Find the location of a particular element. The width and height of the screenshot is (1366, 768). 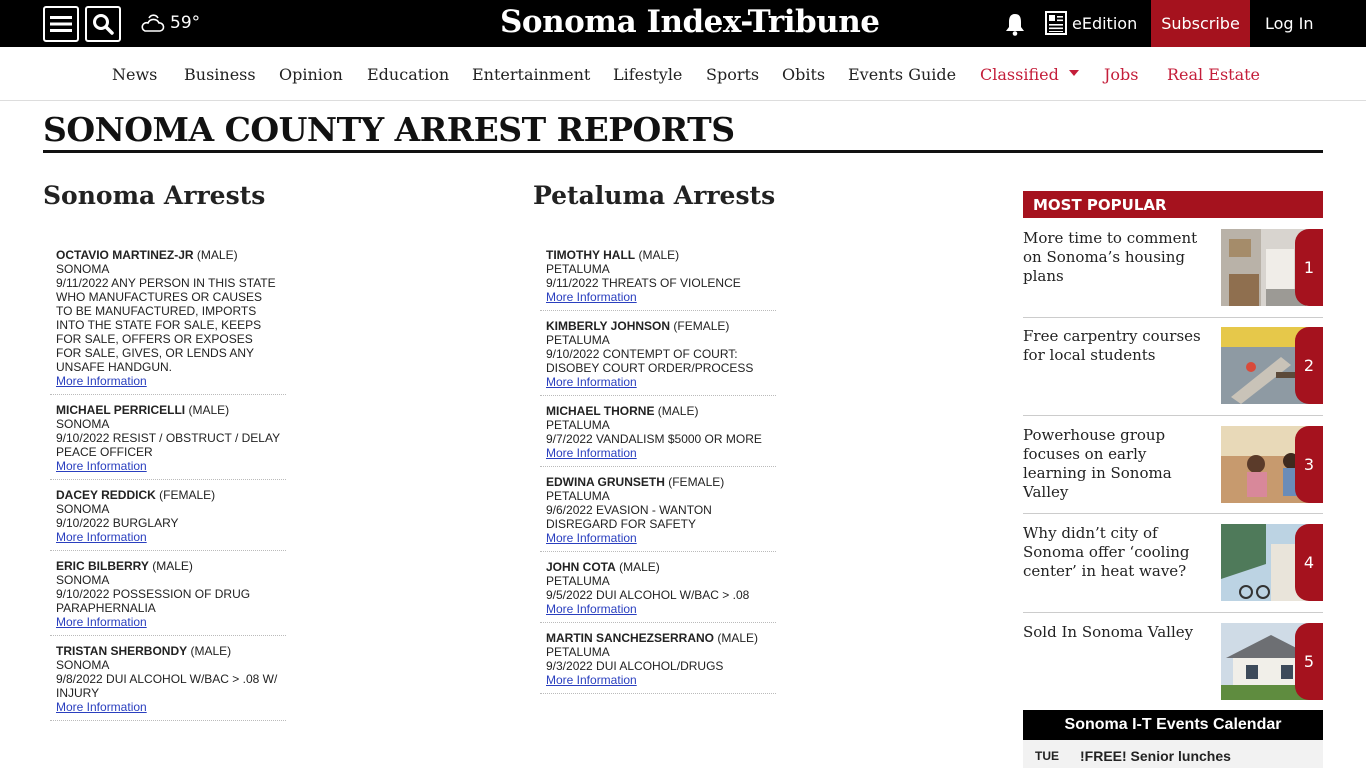

nav-sports: Sports is located at coordinates (732, 74).